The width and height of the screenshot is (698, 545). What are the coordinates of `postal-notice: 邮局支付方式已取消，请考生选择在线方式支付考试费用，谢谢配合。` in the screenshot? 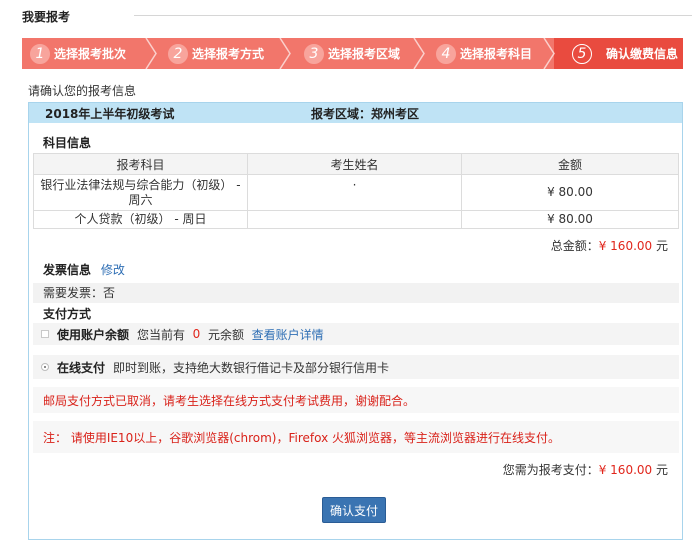 It's located at (356, 400).